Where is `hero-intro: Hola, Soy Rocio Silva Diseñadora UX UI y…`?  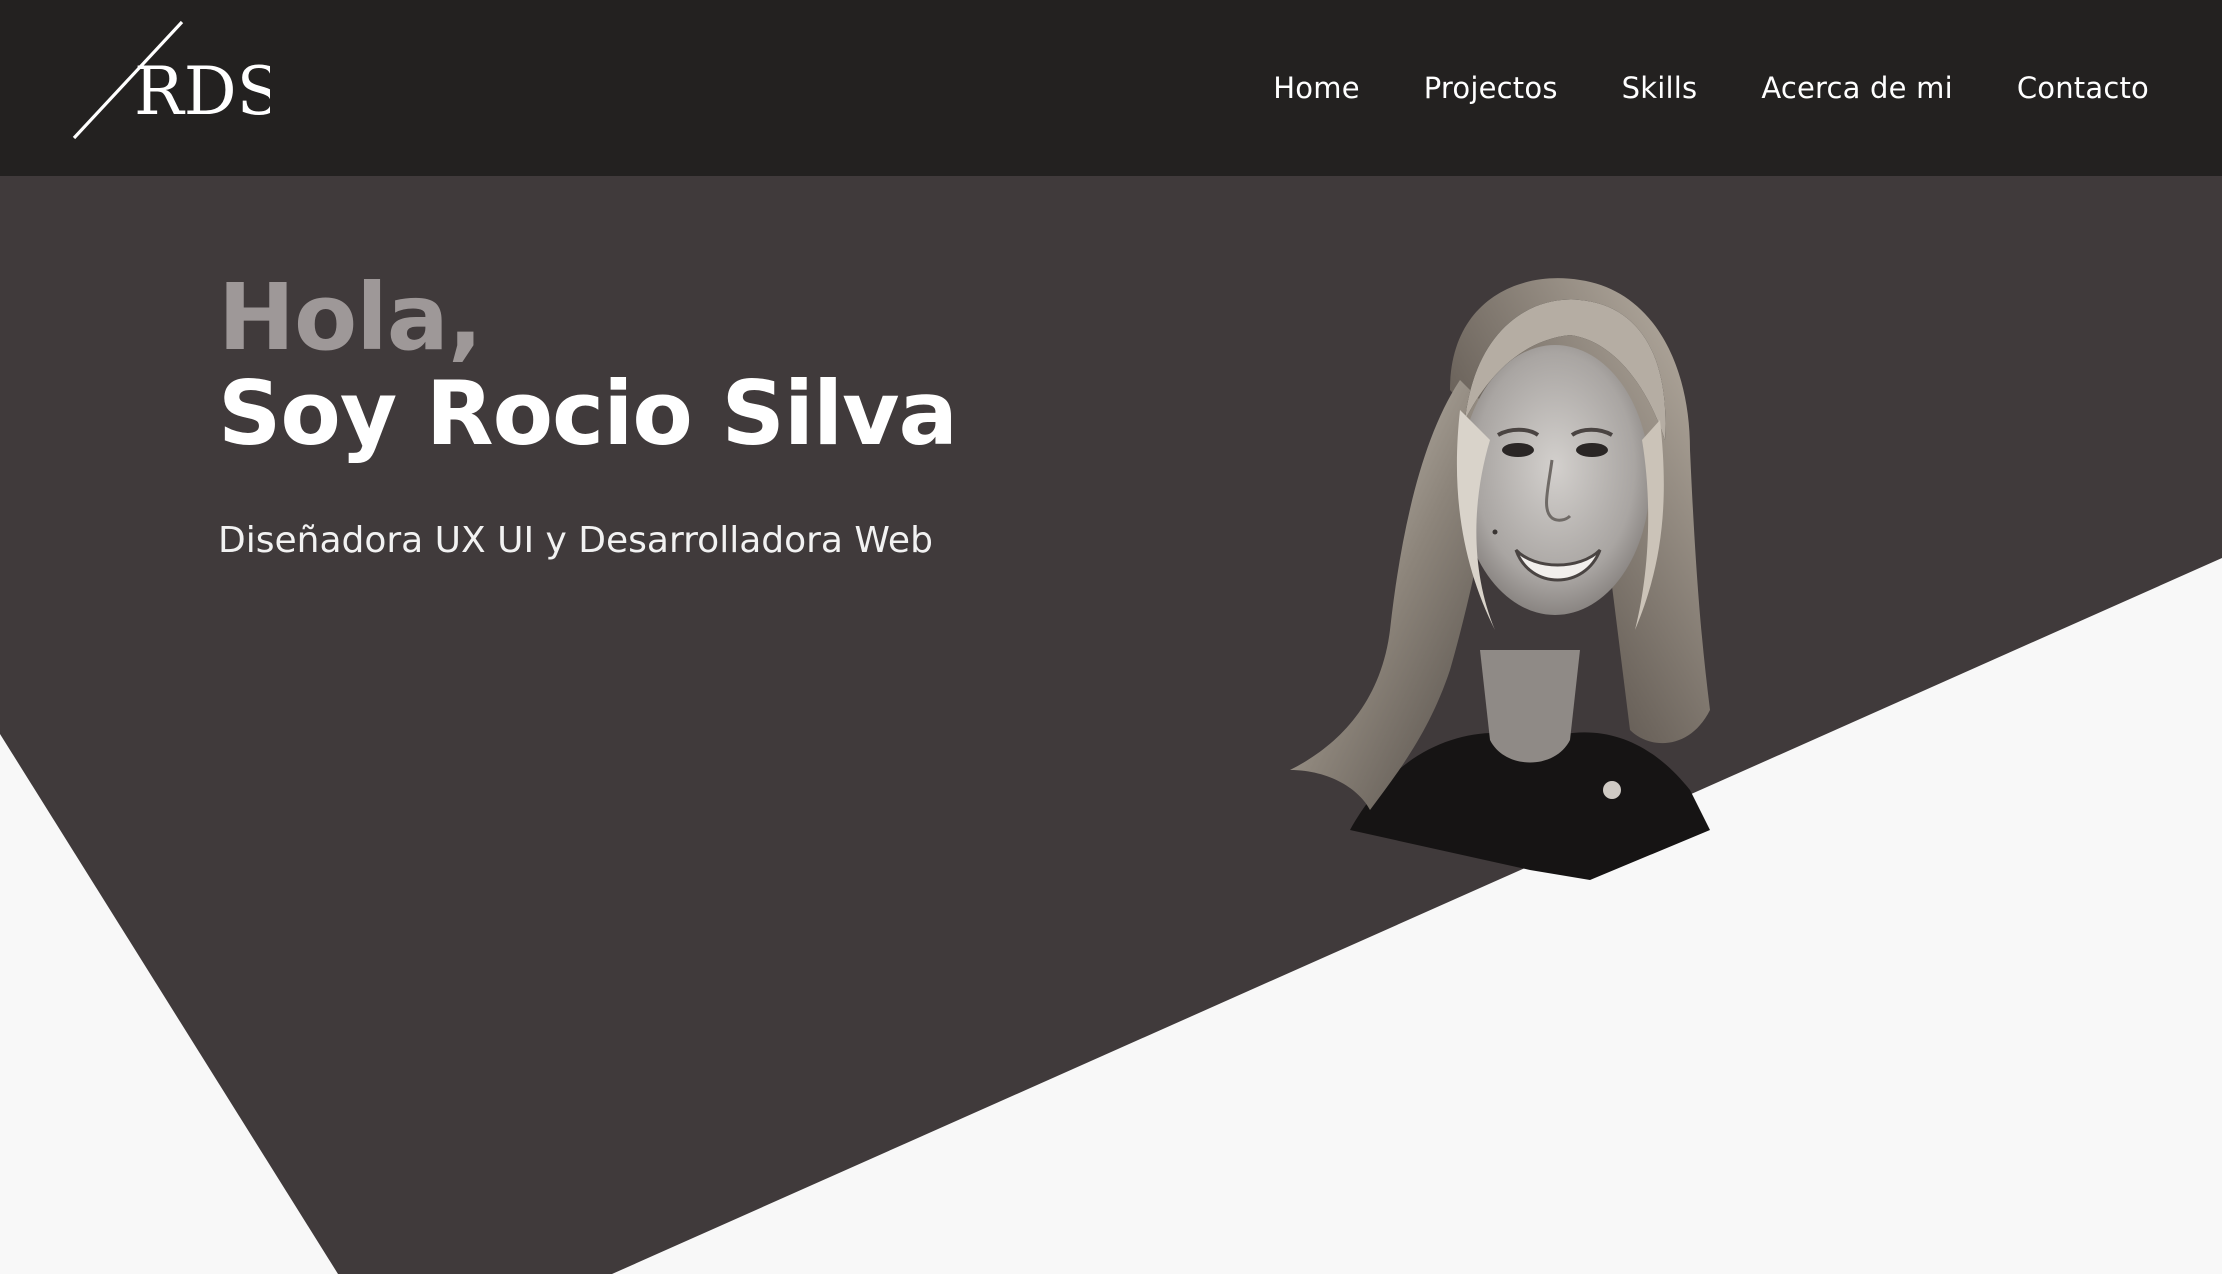 hero-intro: Hola, Soy Rocio Silva Diseñadora UX UI y… is located at coordinates (588, 413).